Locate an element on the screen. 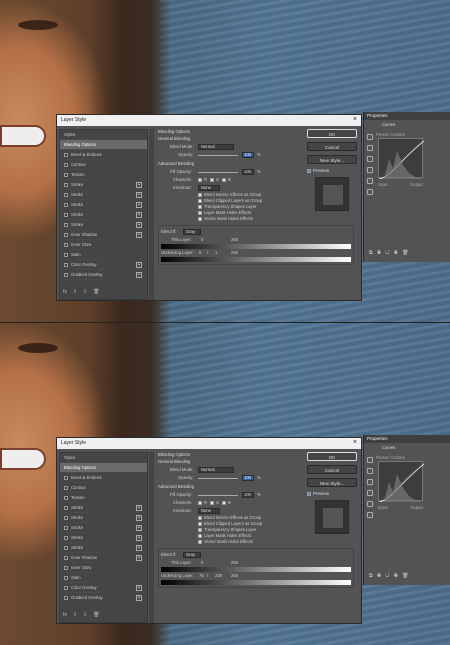 The width and height of the screenshot is (450, 645). knockout-select: None is located at coordinates (209, 511).